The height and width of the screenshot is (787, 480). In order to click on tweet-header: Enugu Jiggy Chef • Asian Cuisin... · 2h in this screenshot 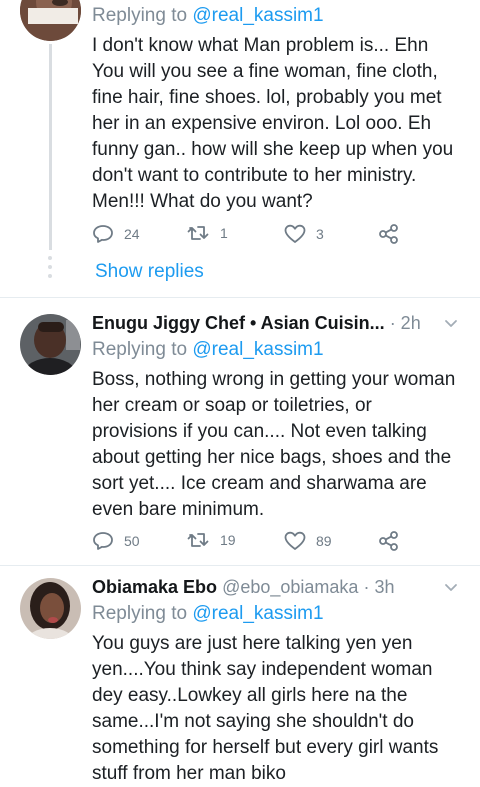, I will do `click(277, 323)`.